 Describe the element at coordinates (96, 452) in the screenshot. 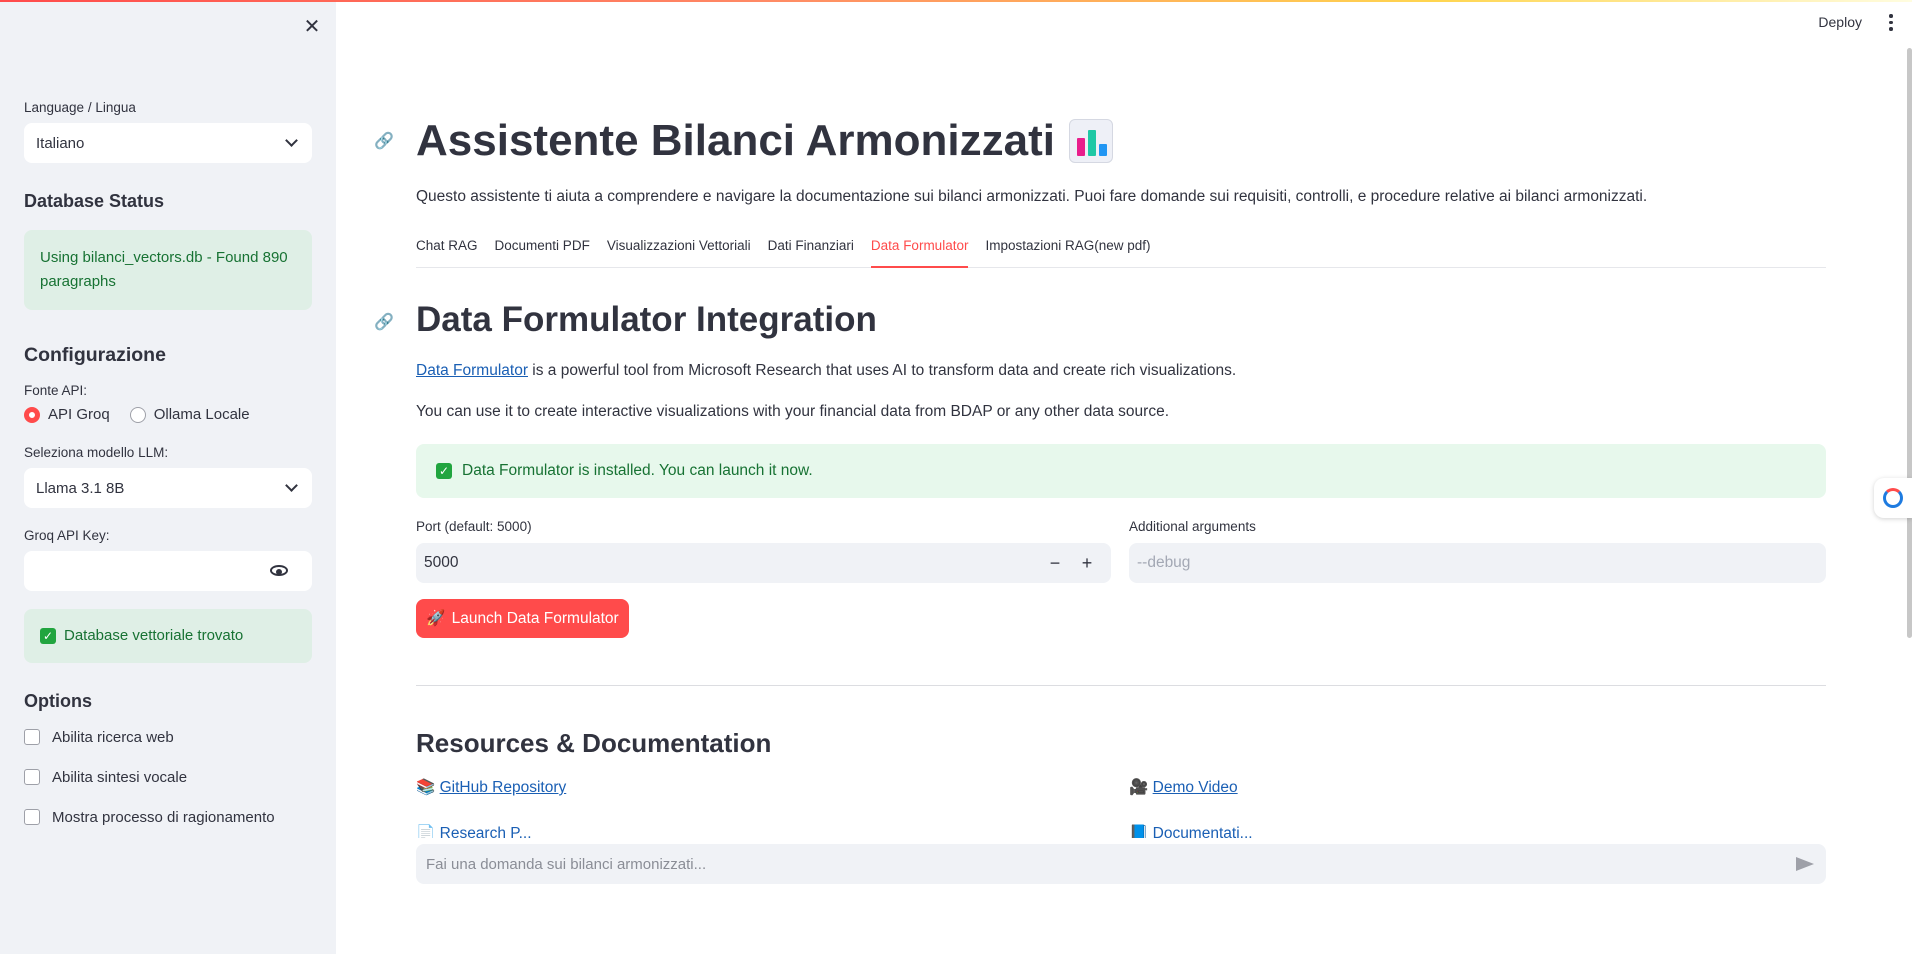

I see `model-label: Seleziona modello LLM:` at that location.